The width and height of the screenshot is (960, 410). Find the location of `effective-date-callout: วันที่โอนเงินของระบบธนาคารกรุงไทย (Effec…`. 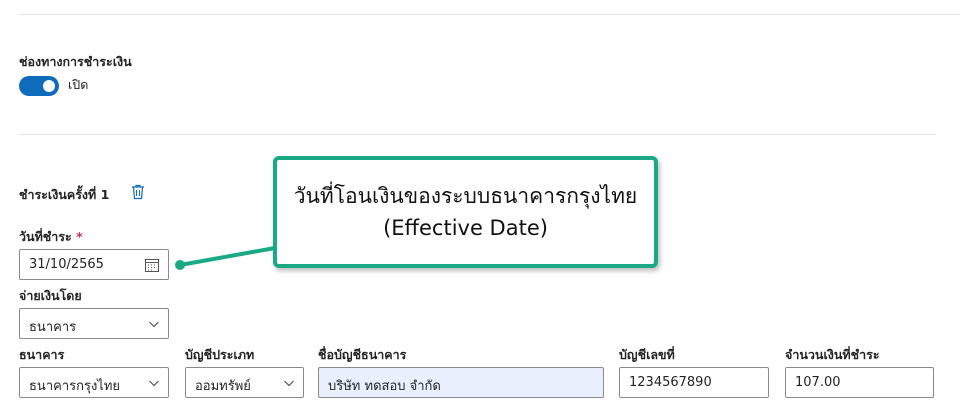

effective-date-callout: วันที่โอนเงินของระบบธนาคารกรุงไทย (Effec… is located at coordinates (465, 212).